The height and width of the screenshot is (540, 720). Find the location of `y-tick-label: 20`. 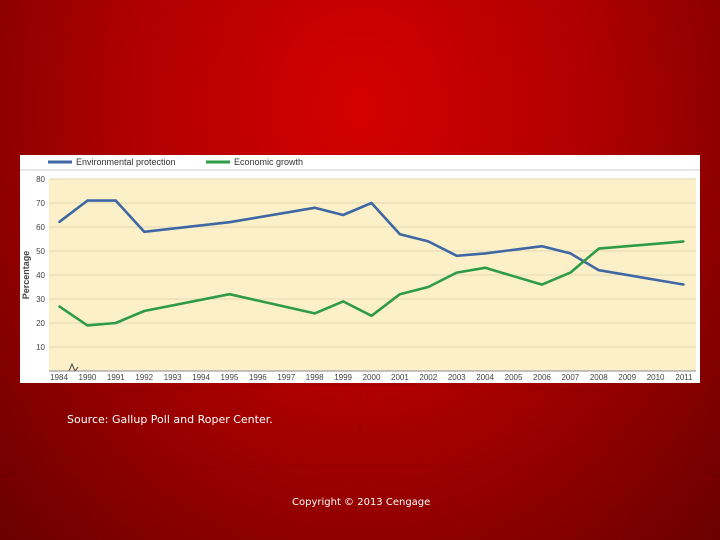

y-tick-label: 20 is located at coordinates (40, 323).